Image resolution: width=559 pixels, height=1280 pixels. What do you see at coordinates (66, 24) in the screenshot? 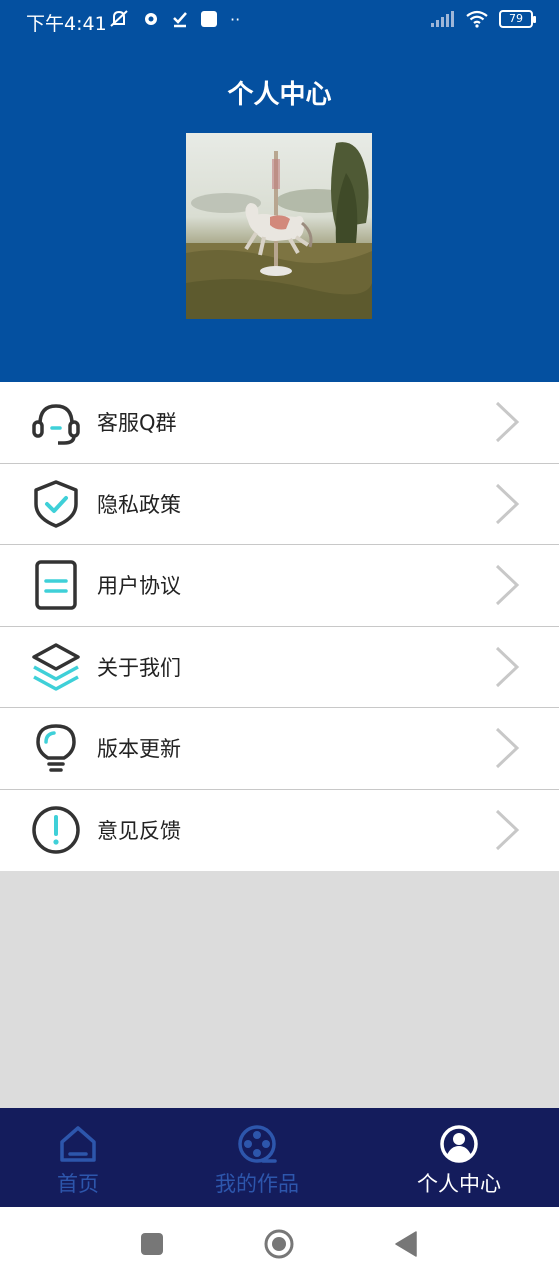
I see `status-time: 下午4:41` at bounding box center [66, 24].